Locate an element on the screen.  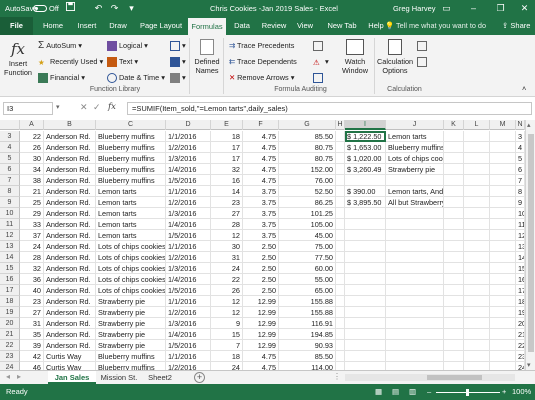
row-header: 4 is located at coordinates (10, 147).